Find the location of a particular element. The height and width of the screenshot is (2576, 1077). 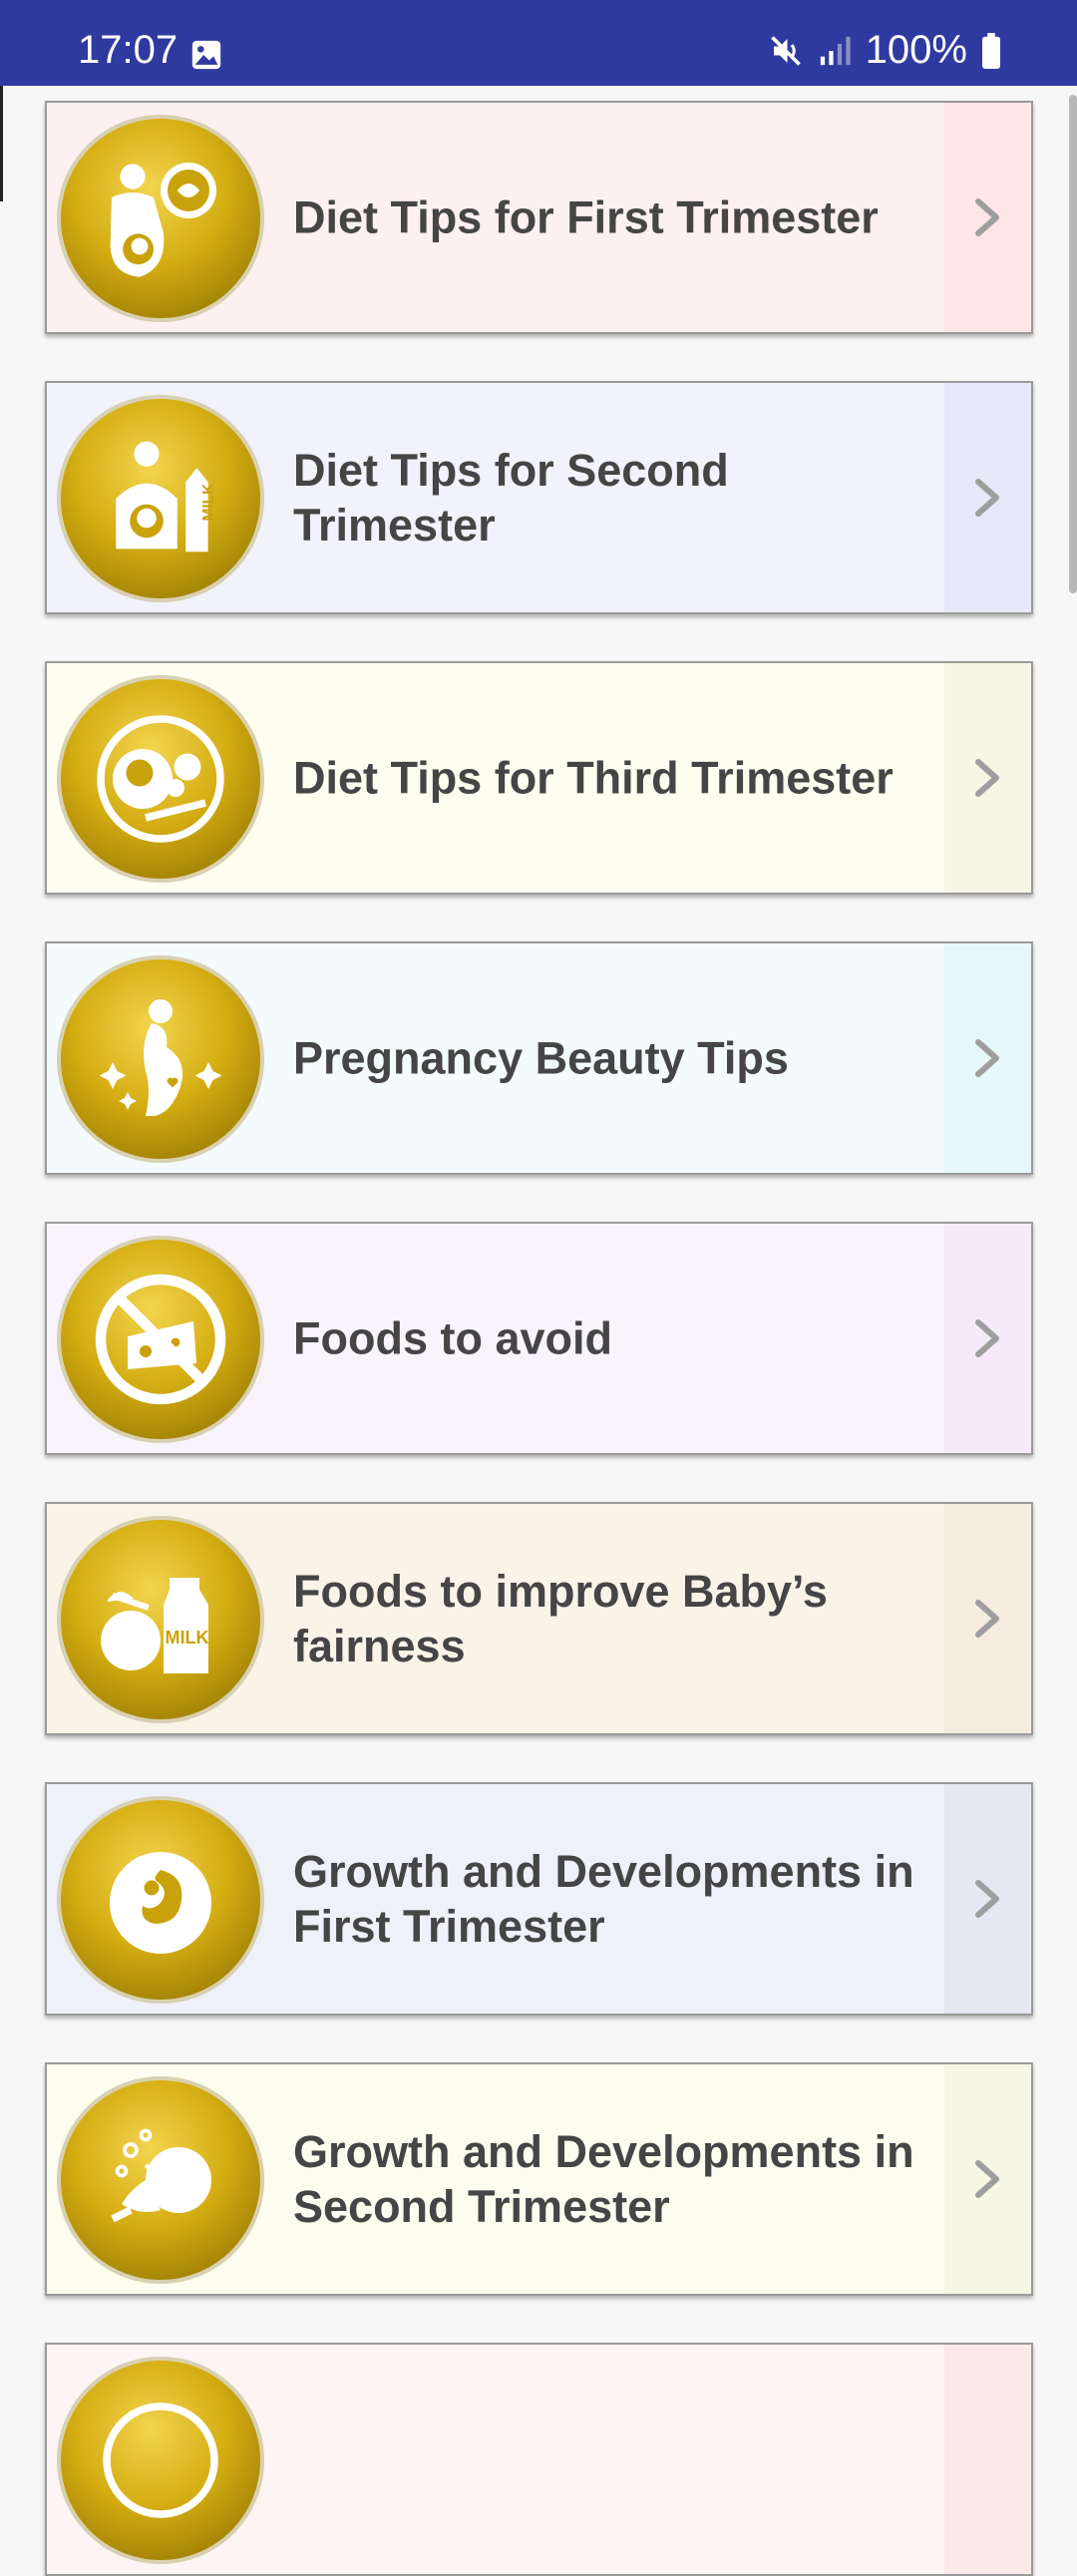

no-cheese-icon is located at coordinates (160, 1339).